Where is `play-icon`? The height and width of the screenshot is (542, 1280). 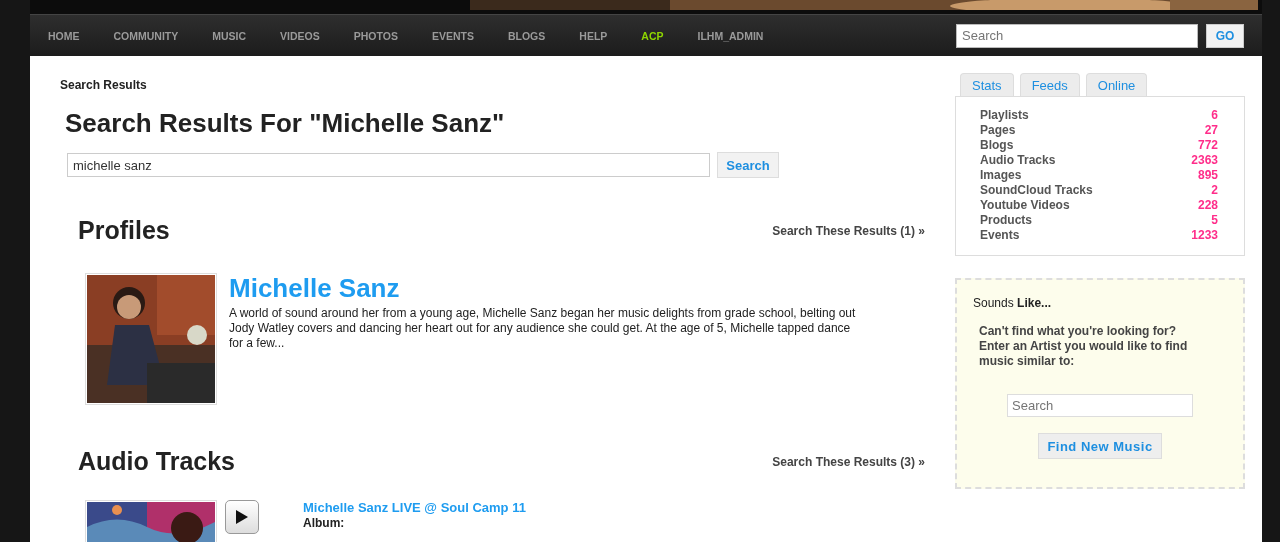
play-icon is located at coordinates (242, 517).